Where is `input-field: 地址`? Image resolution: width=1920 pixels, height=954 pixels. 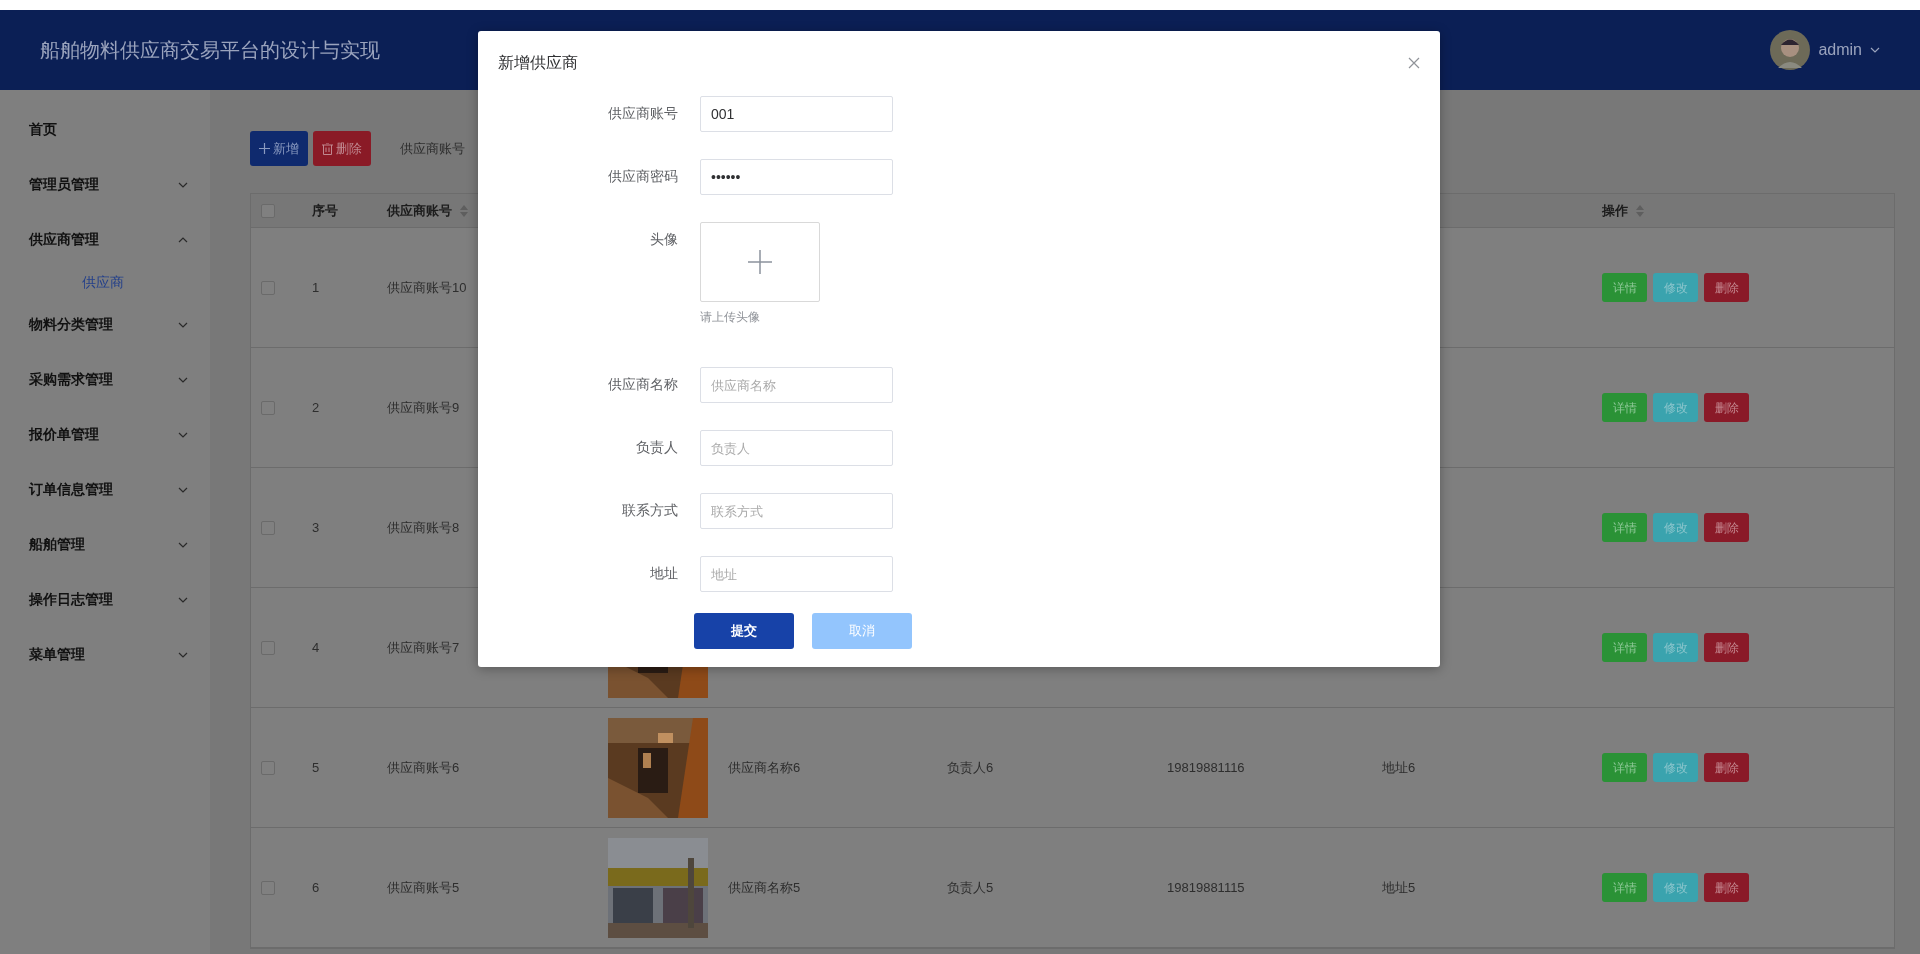
input-field: 地址 is located at coordinates (796, 574).